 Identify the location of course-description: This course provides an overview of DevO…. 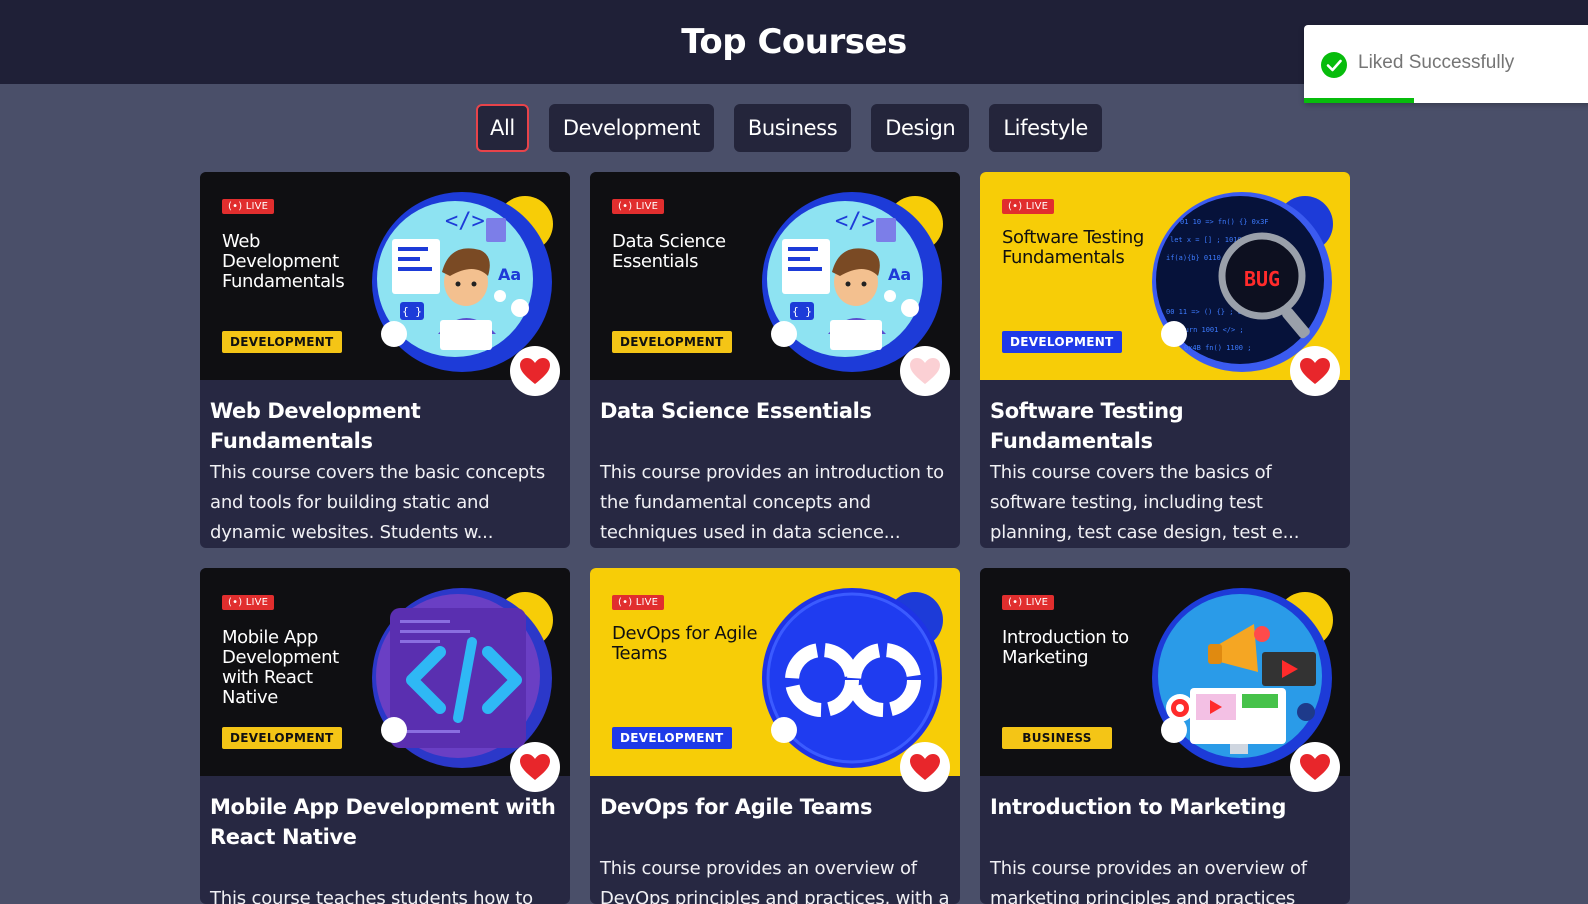
(775, 881).